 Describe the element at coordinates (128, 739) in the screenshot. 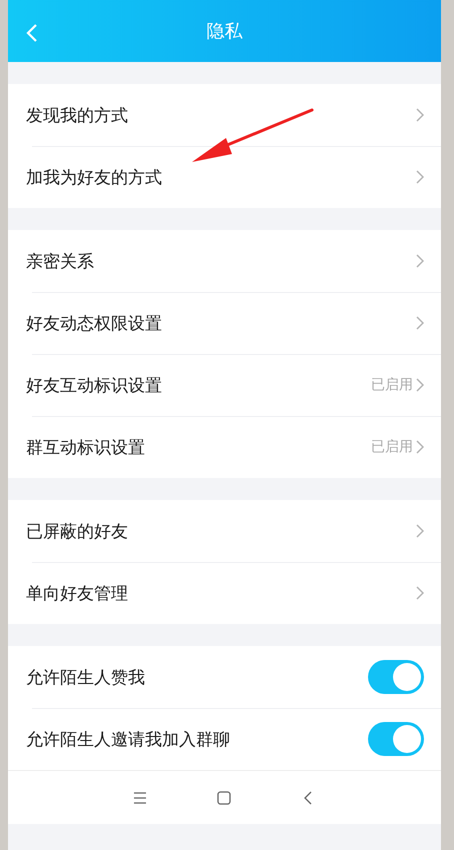

I see `item-label: 允许陌生人邀请我加入群聊` at that location.